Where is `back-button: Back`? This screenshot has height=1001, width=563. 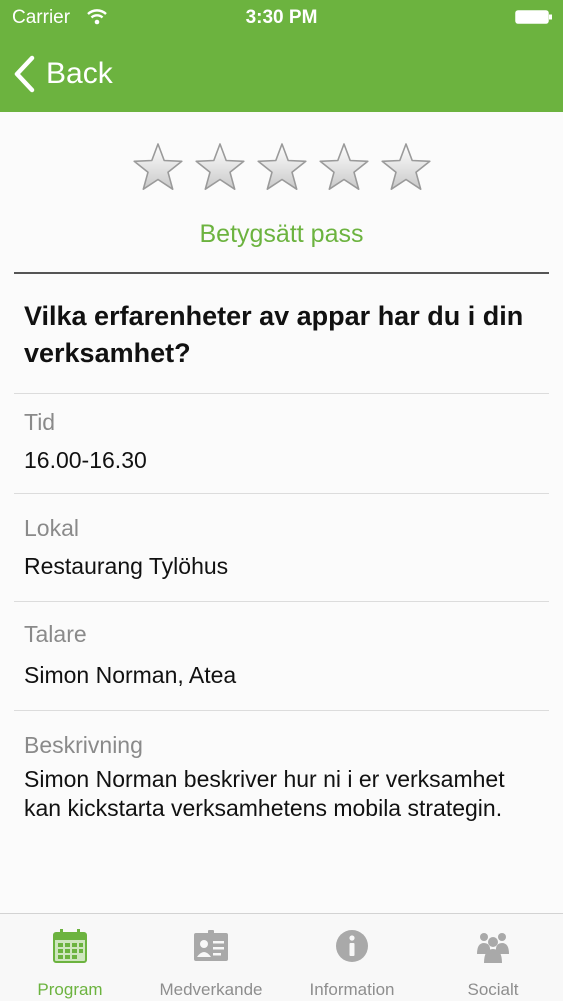 back-button: Back is located at coordinates (62, 74).